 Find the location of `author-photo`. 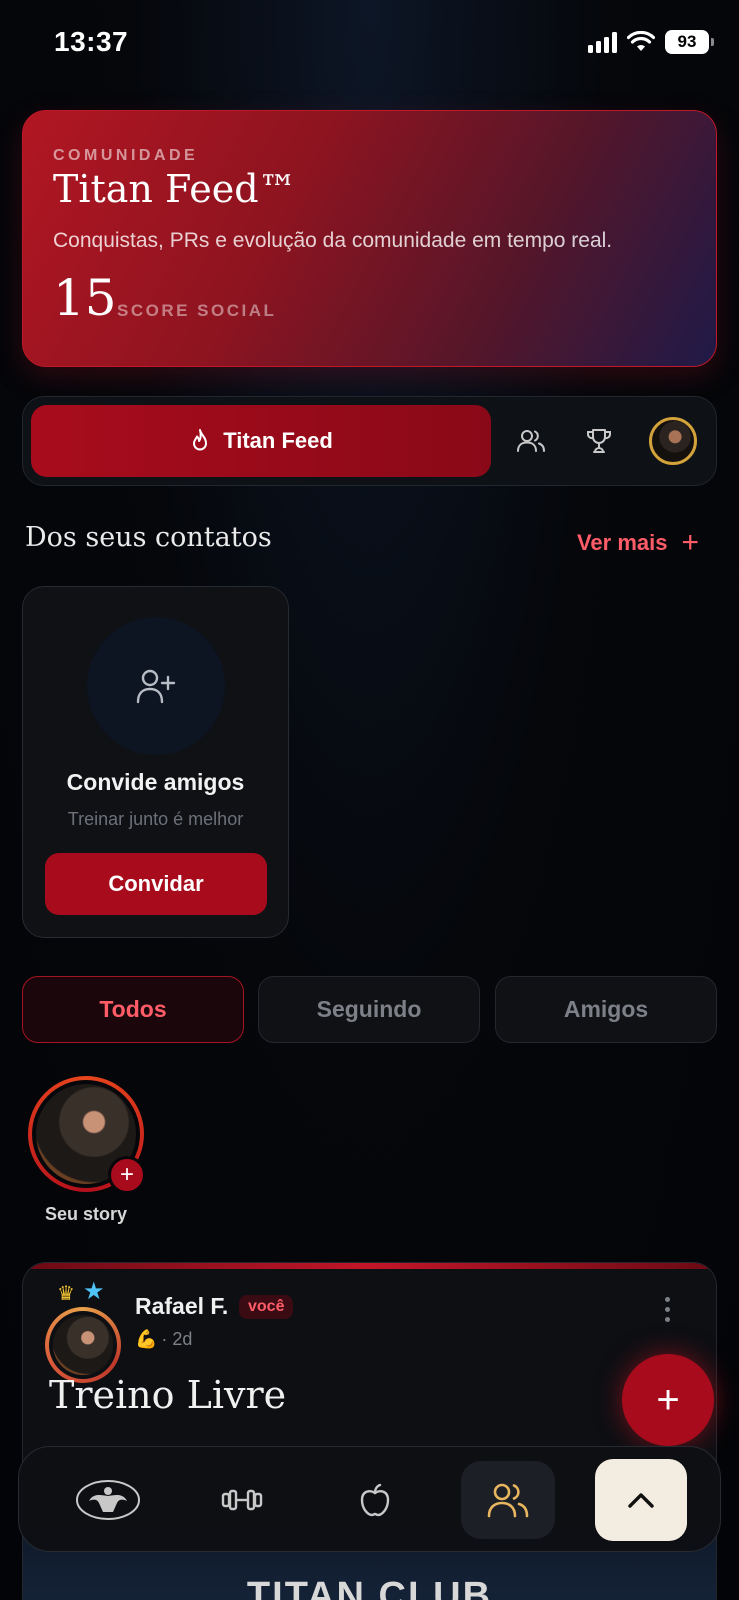

author-photo is located at coordinates (83, 1345).